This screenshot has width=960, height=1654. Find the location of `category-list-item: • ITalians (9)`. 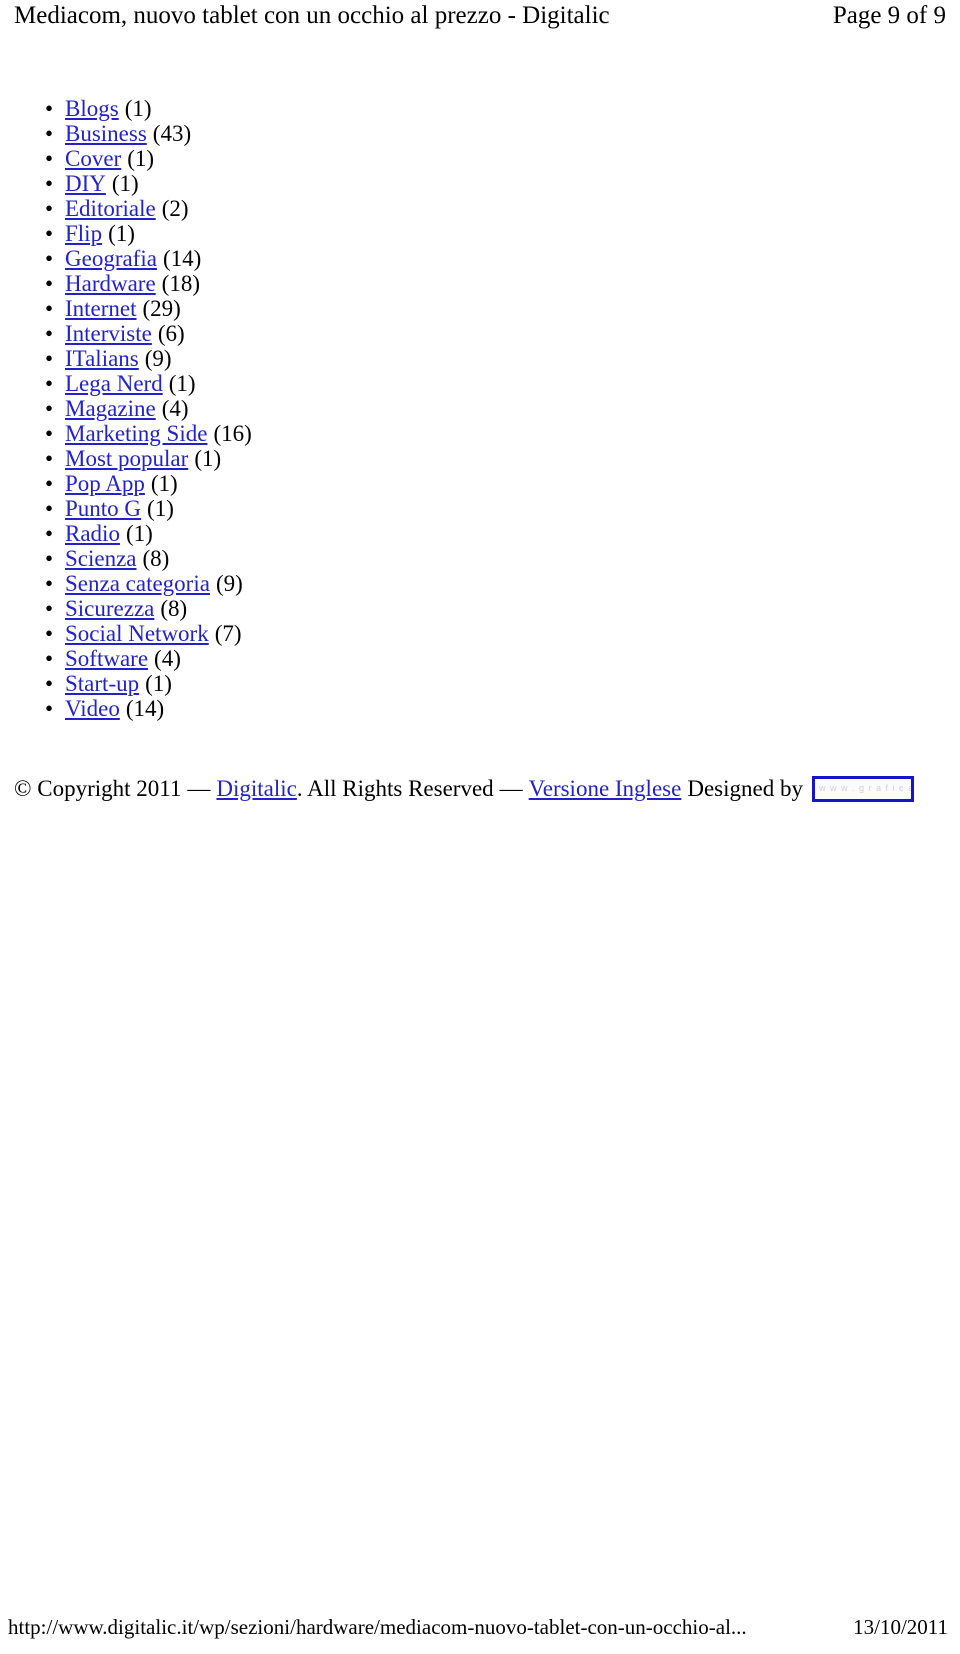

category-list-item: • ITalians (9) is located at coordinates (480, 358).